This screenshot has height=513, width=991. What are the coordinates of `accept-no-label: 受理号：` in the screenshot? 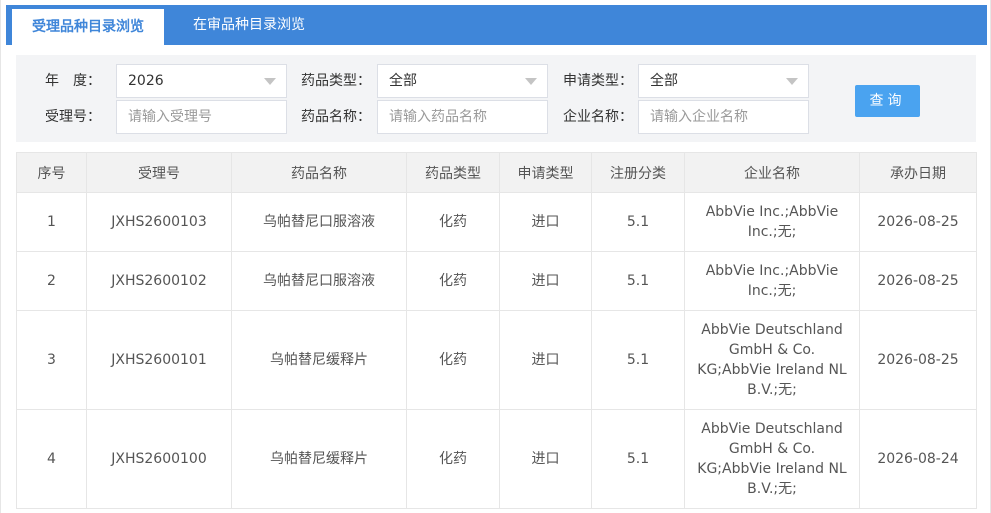 It's located at (73, 117).